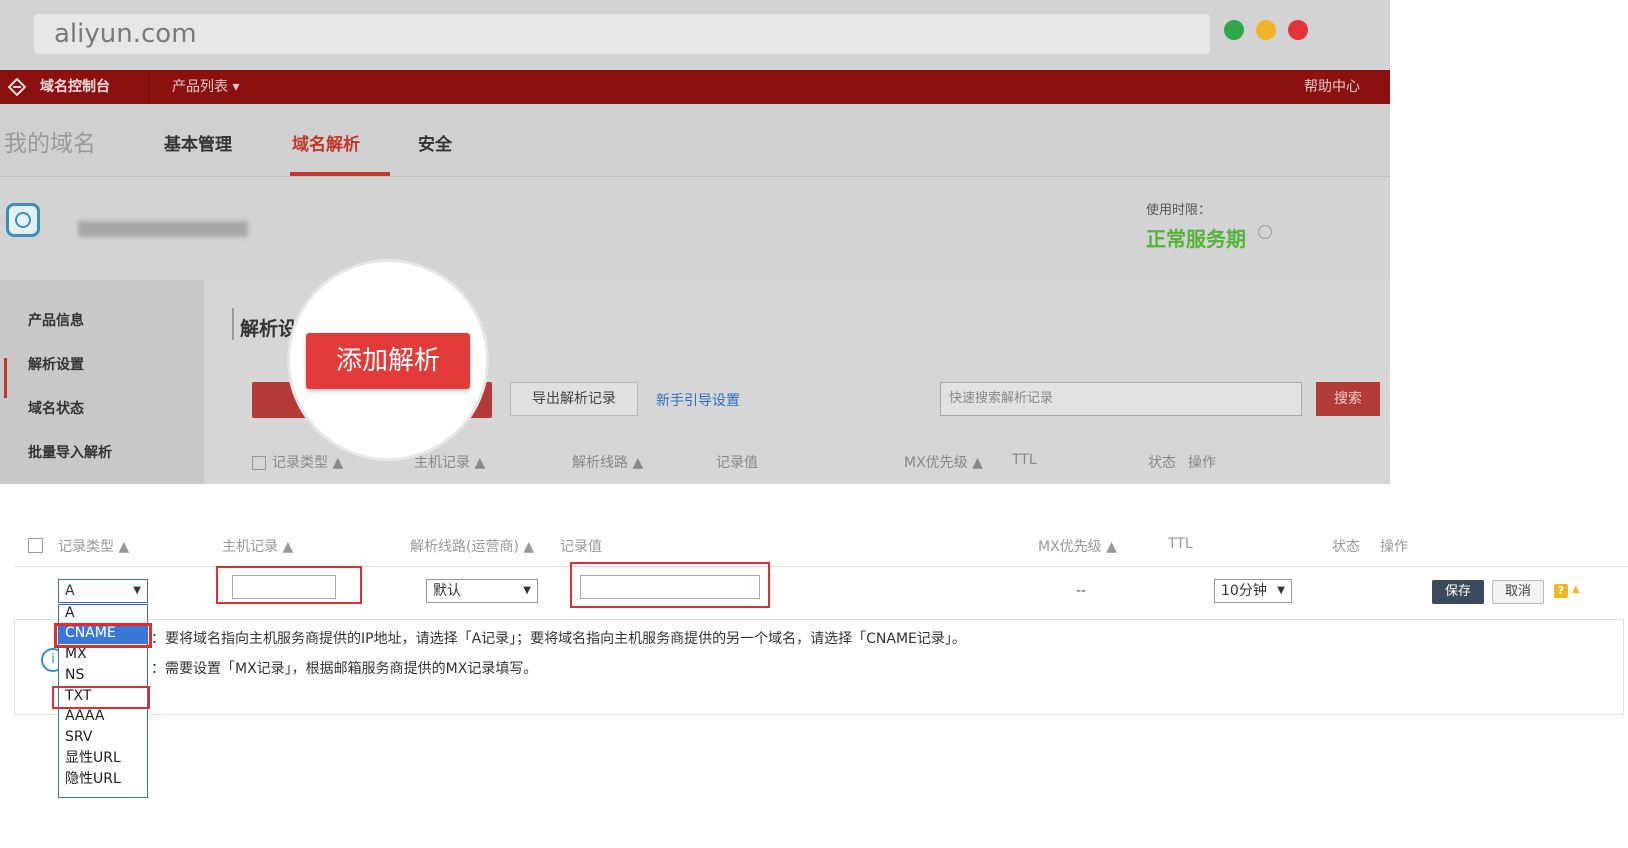 The width and height of the screenshot is (1628, 848). What do you see at coordinates (1298, 30) in the screenshot?
I see `window-close-dot` at bounding box center [1298, 30].